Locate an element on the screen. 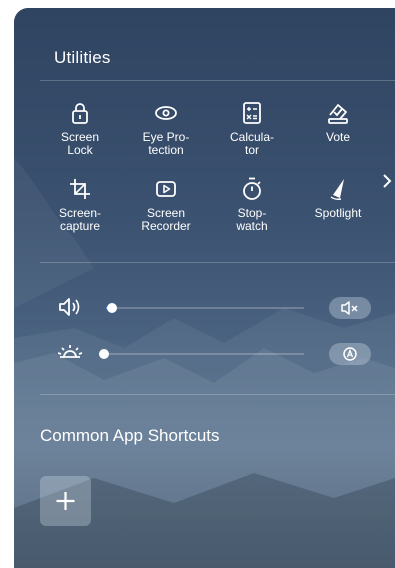 This screenshot has width=395, height=568. tool-label: Screen Recorder is located at coordinates (166, 219).